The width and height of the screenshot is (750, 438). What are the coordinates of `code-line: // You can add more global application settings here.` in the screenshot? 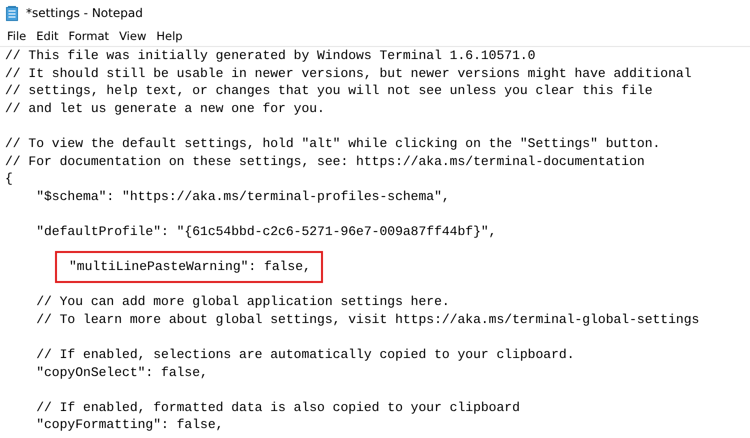 It's located at (243, 302).